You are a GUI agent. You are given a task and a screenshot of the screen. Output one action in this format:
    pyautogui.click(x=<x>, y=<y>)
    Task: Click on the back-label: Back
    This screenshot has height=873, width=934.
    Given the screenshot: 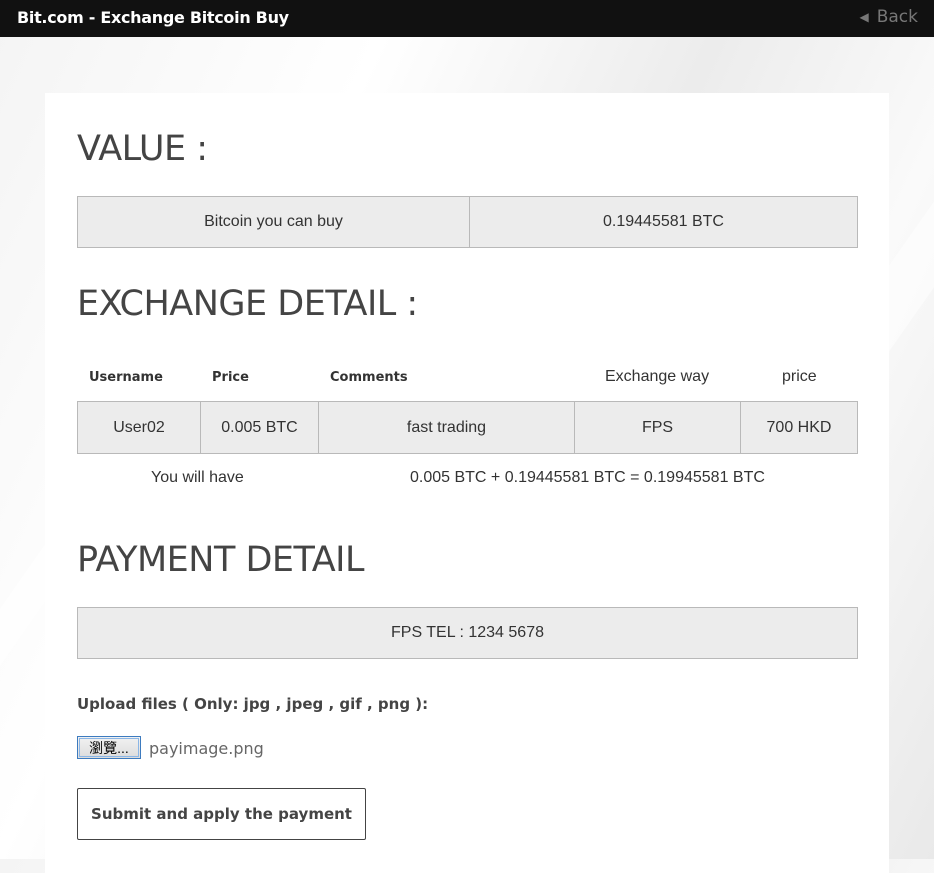 What is the action you would take?
    pyautogui.click(x=897, y=17)
    